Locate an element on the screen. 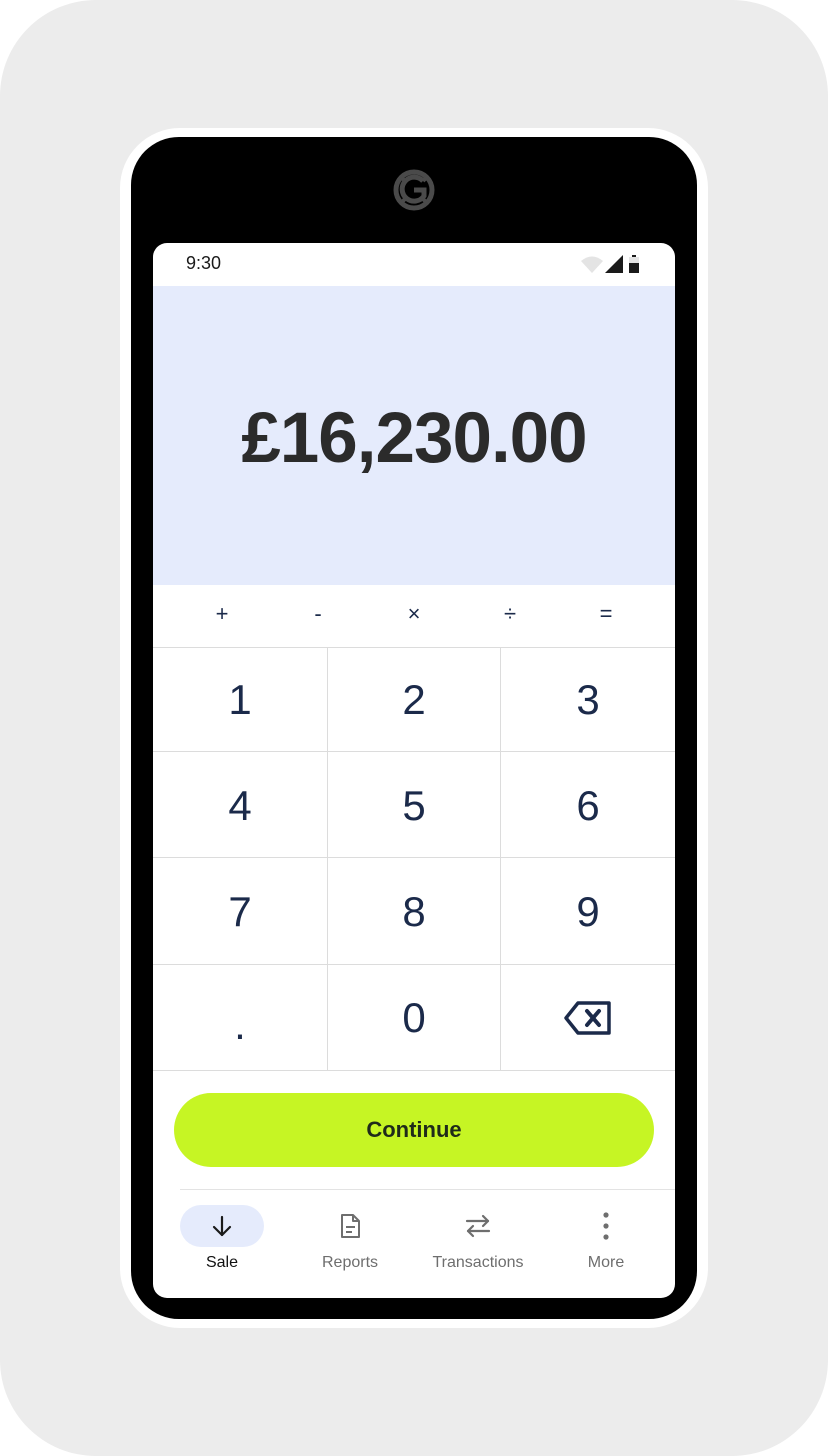  amount-display-panel: £16,230.00 is located at coordinates (414, 435).